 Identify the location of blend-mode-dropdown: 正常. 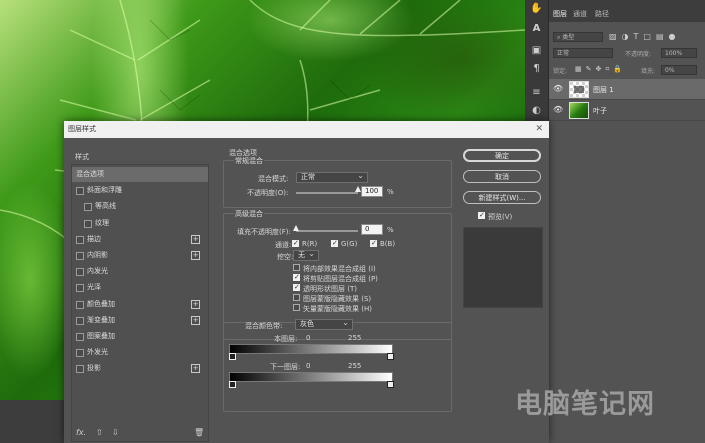
(332, 177).